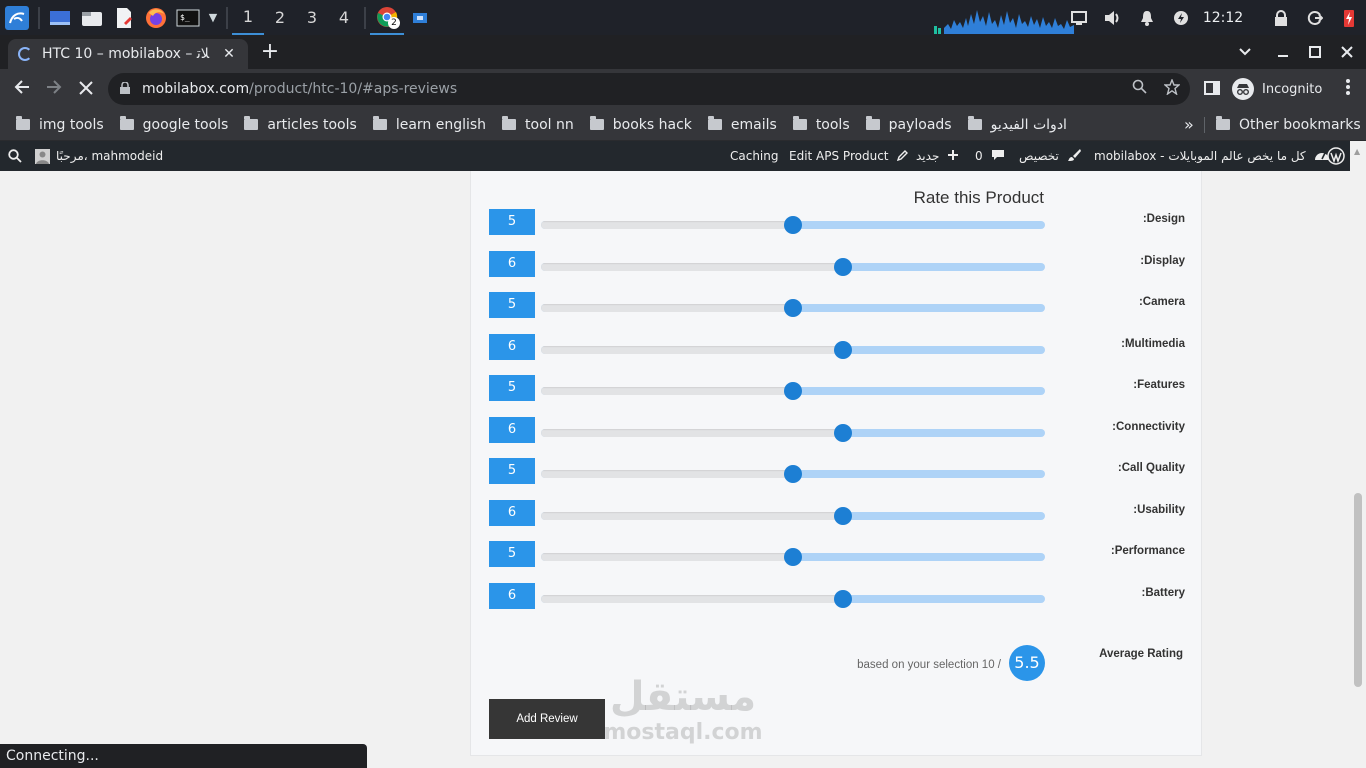 The image size is (1366, 768). Describe the element at coordinates (1347, 52) in the screenshot. I see `close-window-icon` at that location.